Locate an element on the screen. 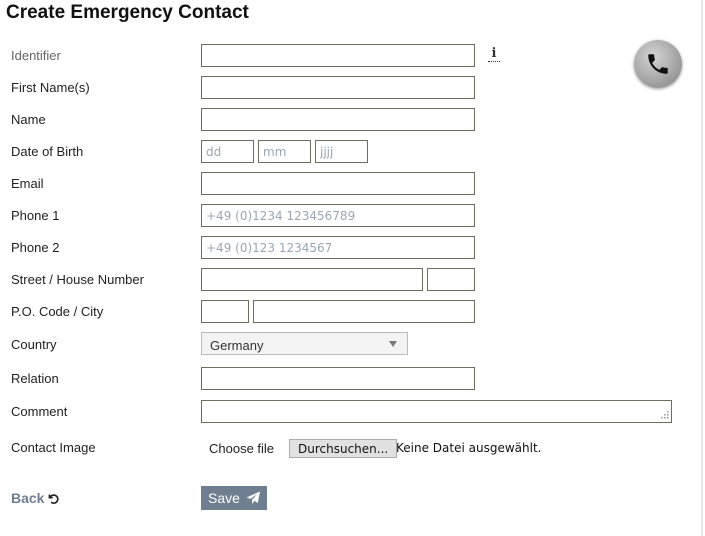  choose-file-label: Choose file is located at coordinates (242, 448).